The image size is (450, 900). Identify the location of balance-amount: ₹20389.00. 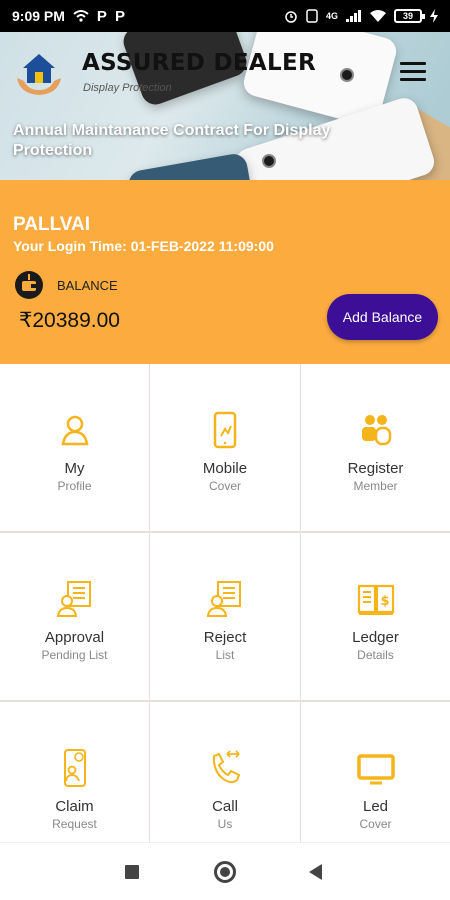
(69, 320).